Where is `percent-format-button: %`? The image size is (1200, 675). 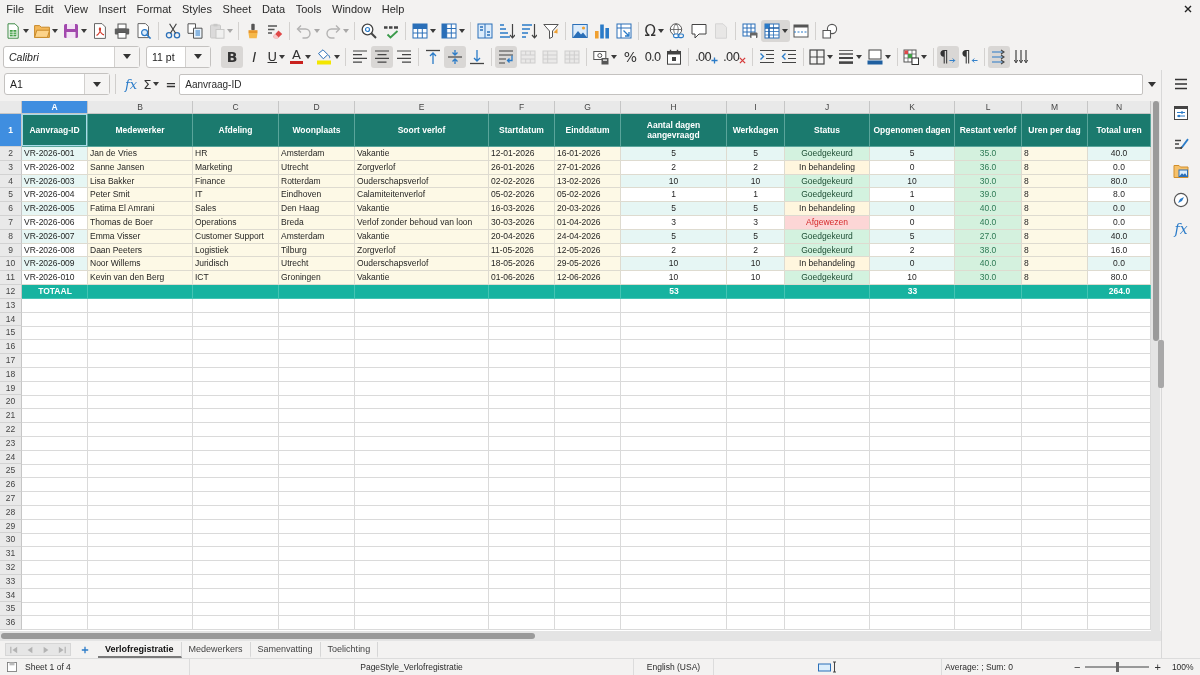 percent-format-button: % is located at coordinates (630, 56).